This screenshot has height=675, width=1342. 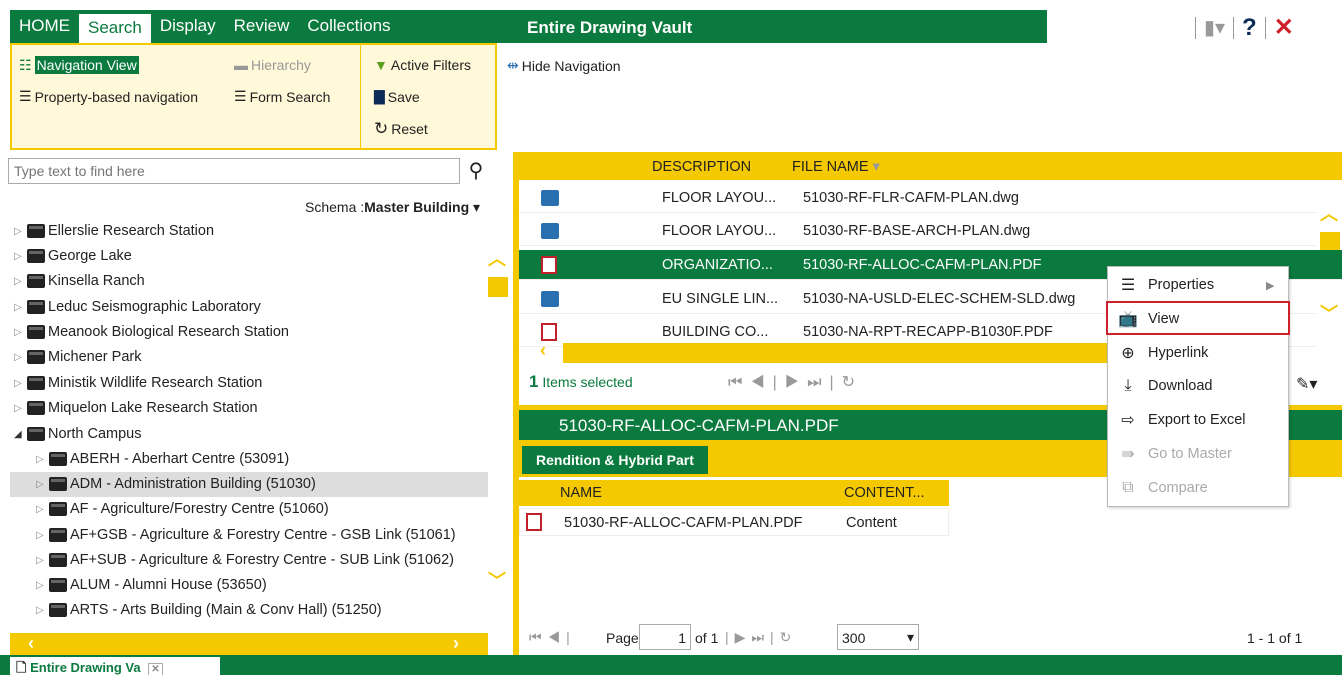 I want to click on edit-icon: ✎▾, so click(x=1306, y=384).